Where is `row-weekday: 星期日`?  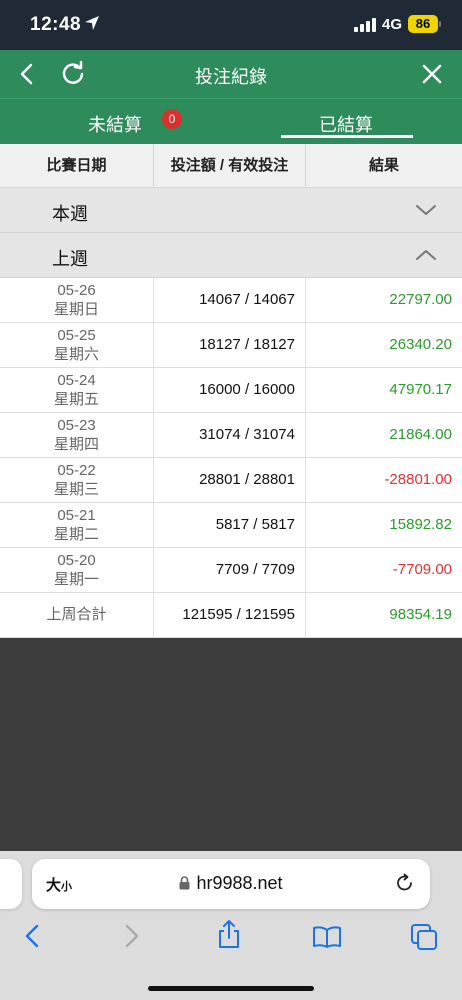 row-weekday: 星期日 is located at coordinates (76, 309).